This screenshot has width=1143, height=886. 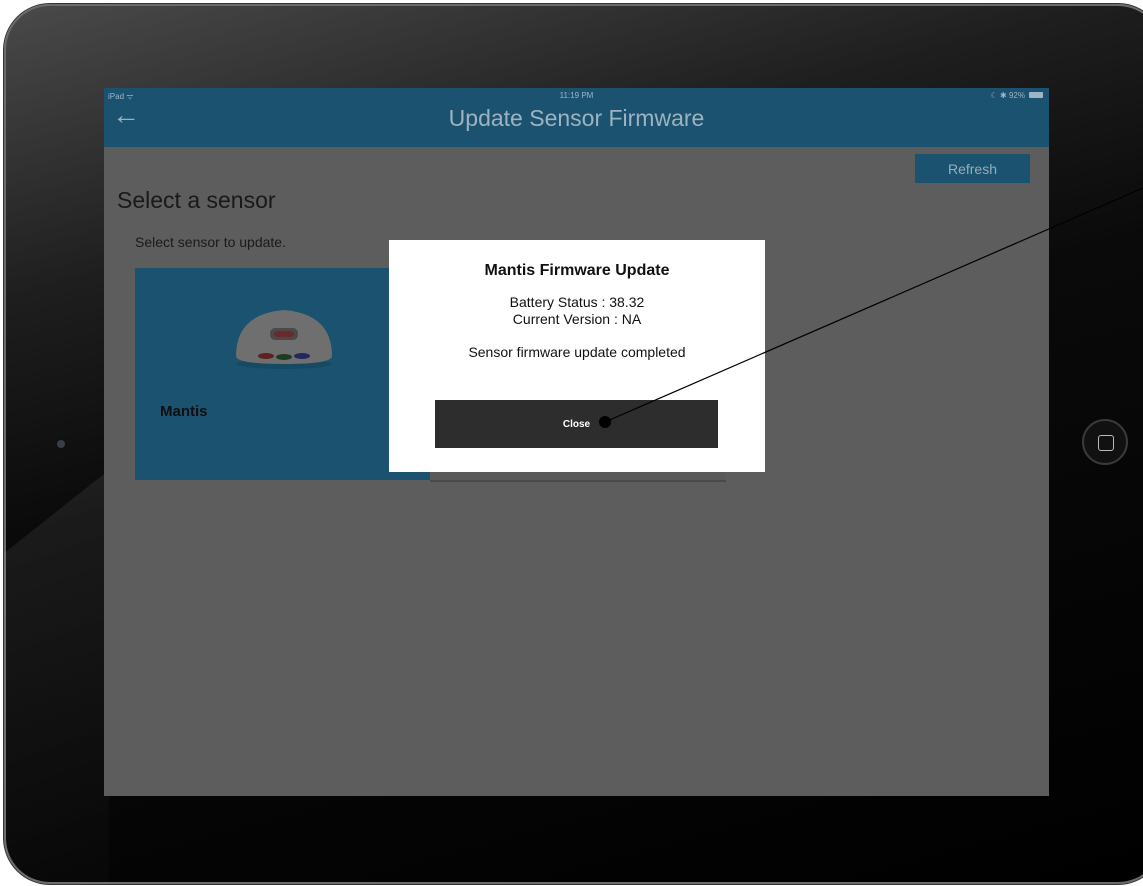 I want to click on annotation-line, so click(x=873, y=305).